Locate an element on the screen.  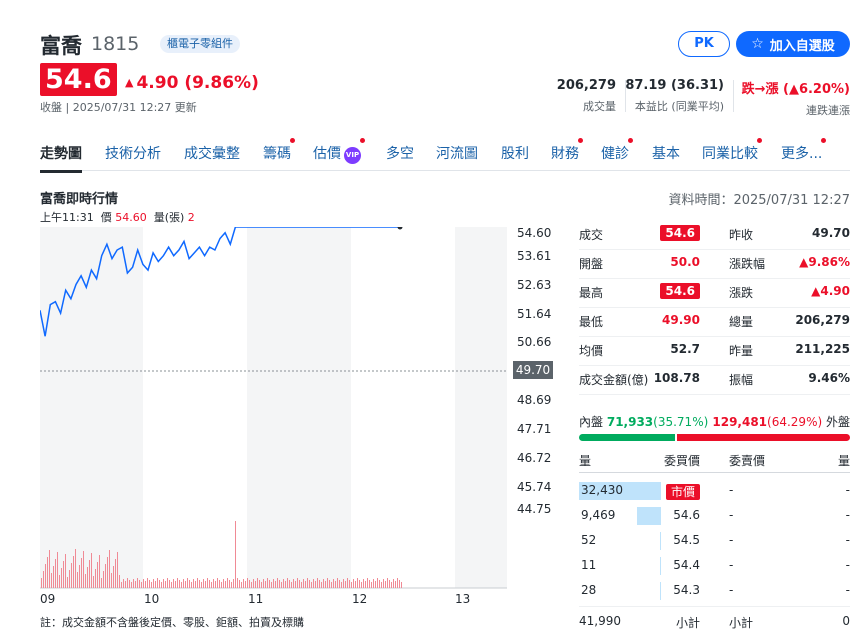
bid-price-text: 市價 is located at coordinates (682, 492).